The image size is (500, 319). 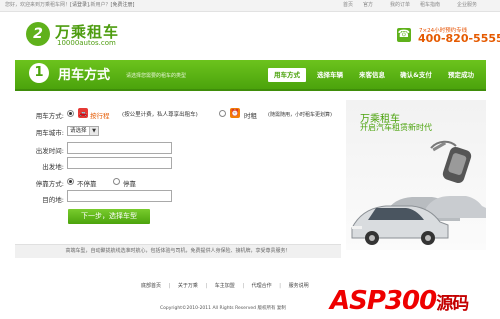 What do you see at coordinates (39, 73) in the screenshot?
I see `step-number: 1` at bounding box center [39, 73].